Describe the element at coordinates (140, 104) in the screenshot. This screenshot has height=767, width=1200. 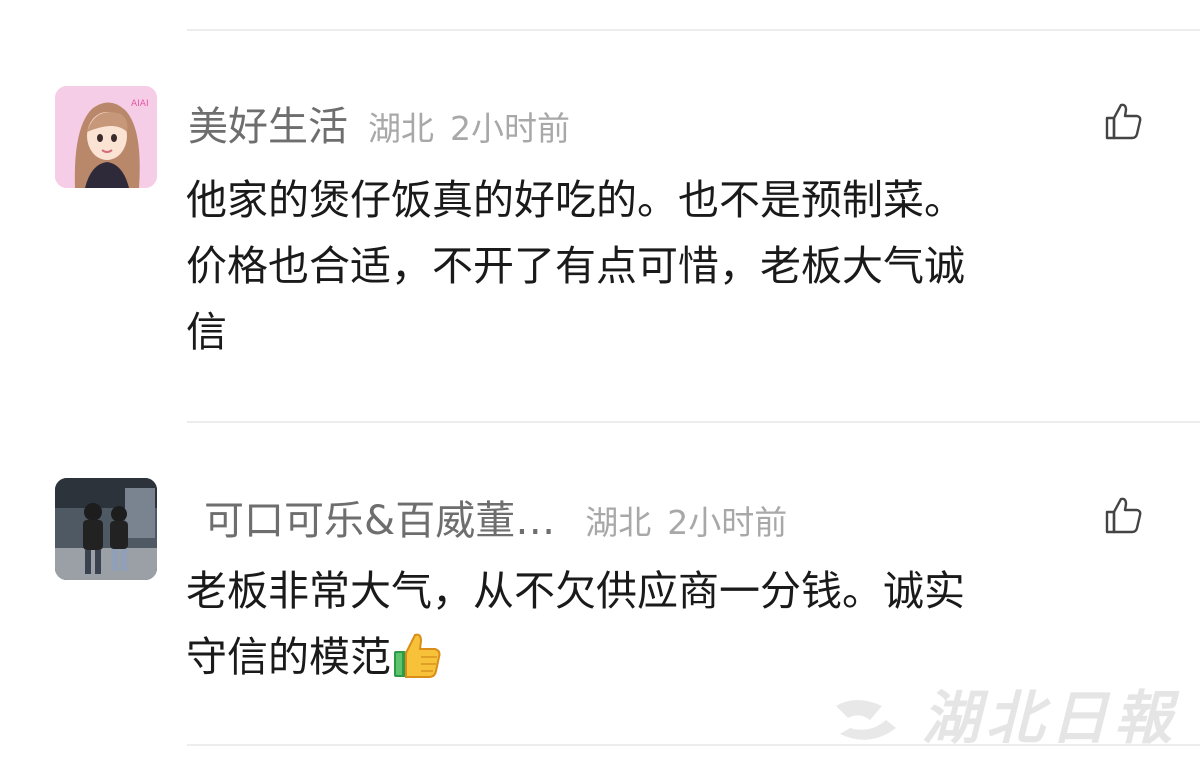
I see `svg-text: AIAI` at that location.